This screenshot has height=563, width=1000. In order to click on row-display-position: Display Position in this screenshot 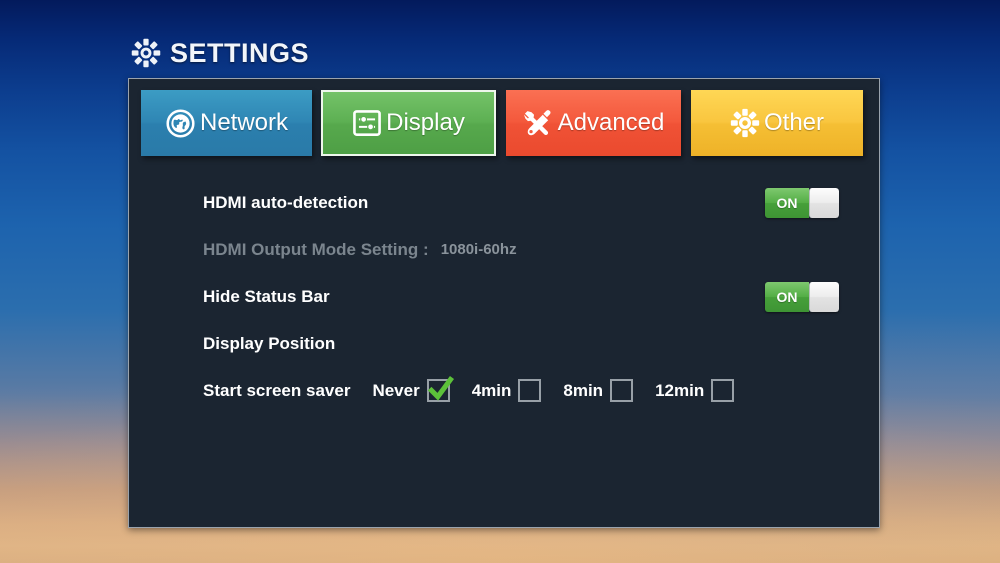, I will do `click(505, 343)`.